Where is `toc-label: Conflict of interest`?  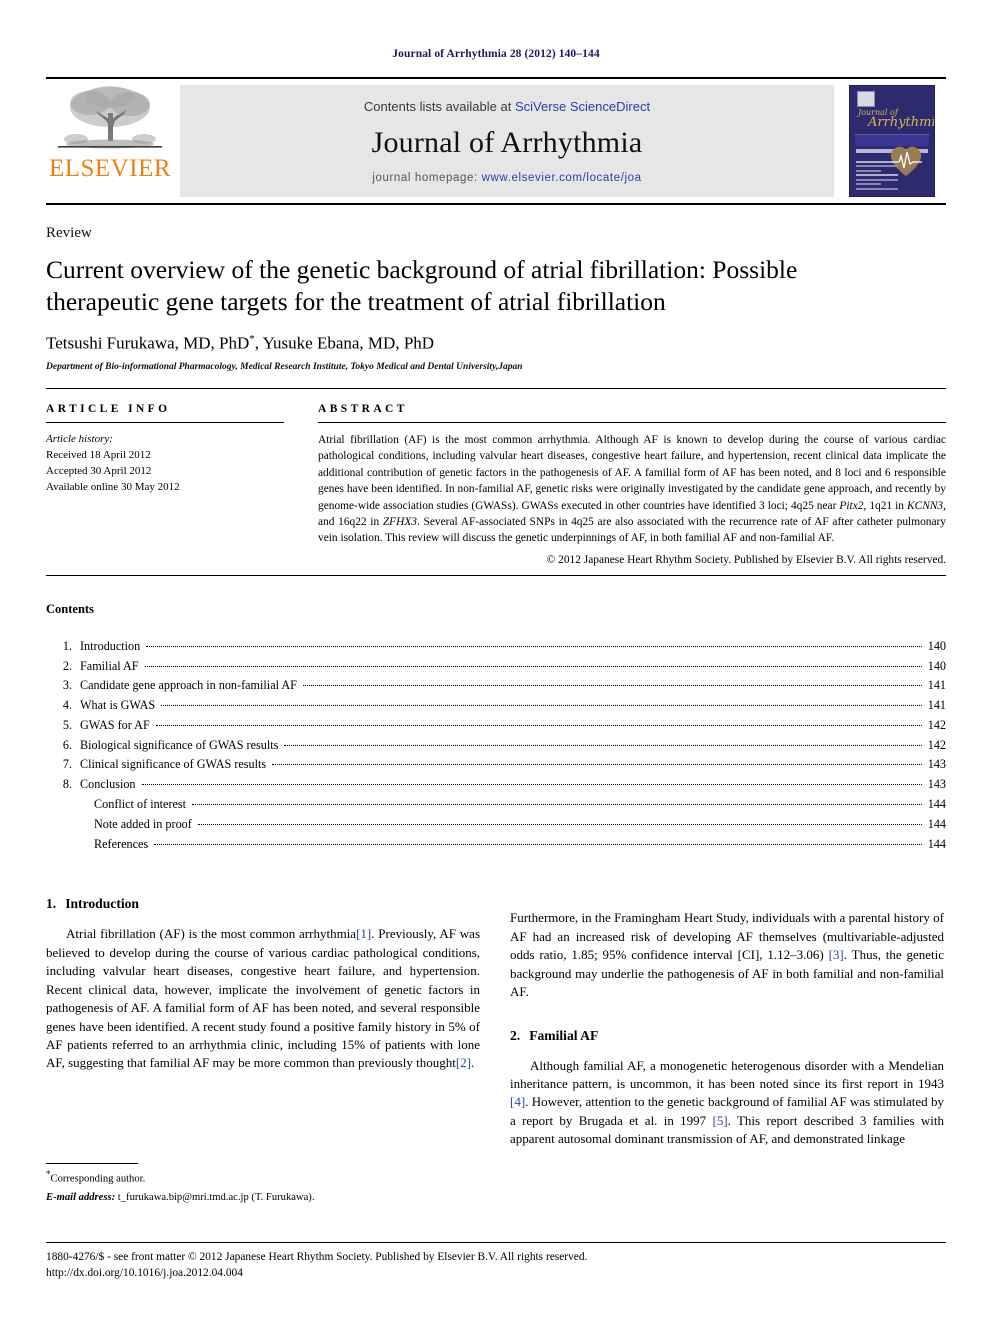
toc-label: Conflict of interest is located at coordinates (135, 805).